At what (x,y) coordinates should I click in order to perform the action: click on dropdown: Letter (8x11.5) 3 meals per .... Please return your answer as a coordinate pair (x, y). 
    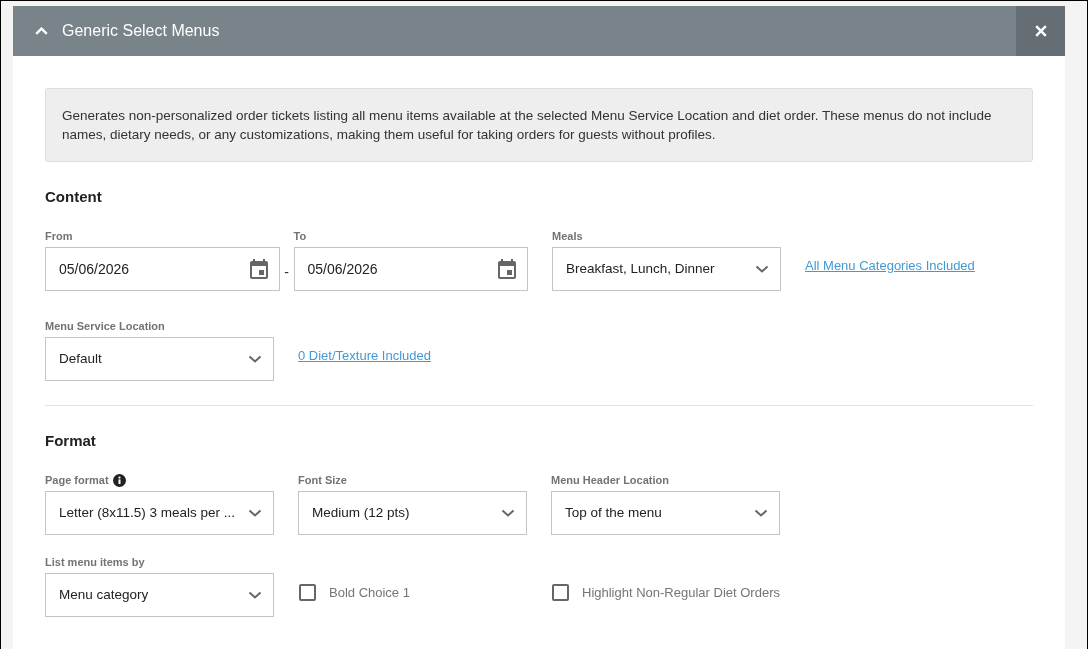
    Looking at the image, I should click on (159, 513).